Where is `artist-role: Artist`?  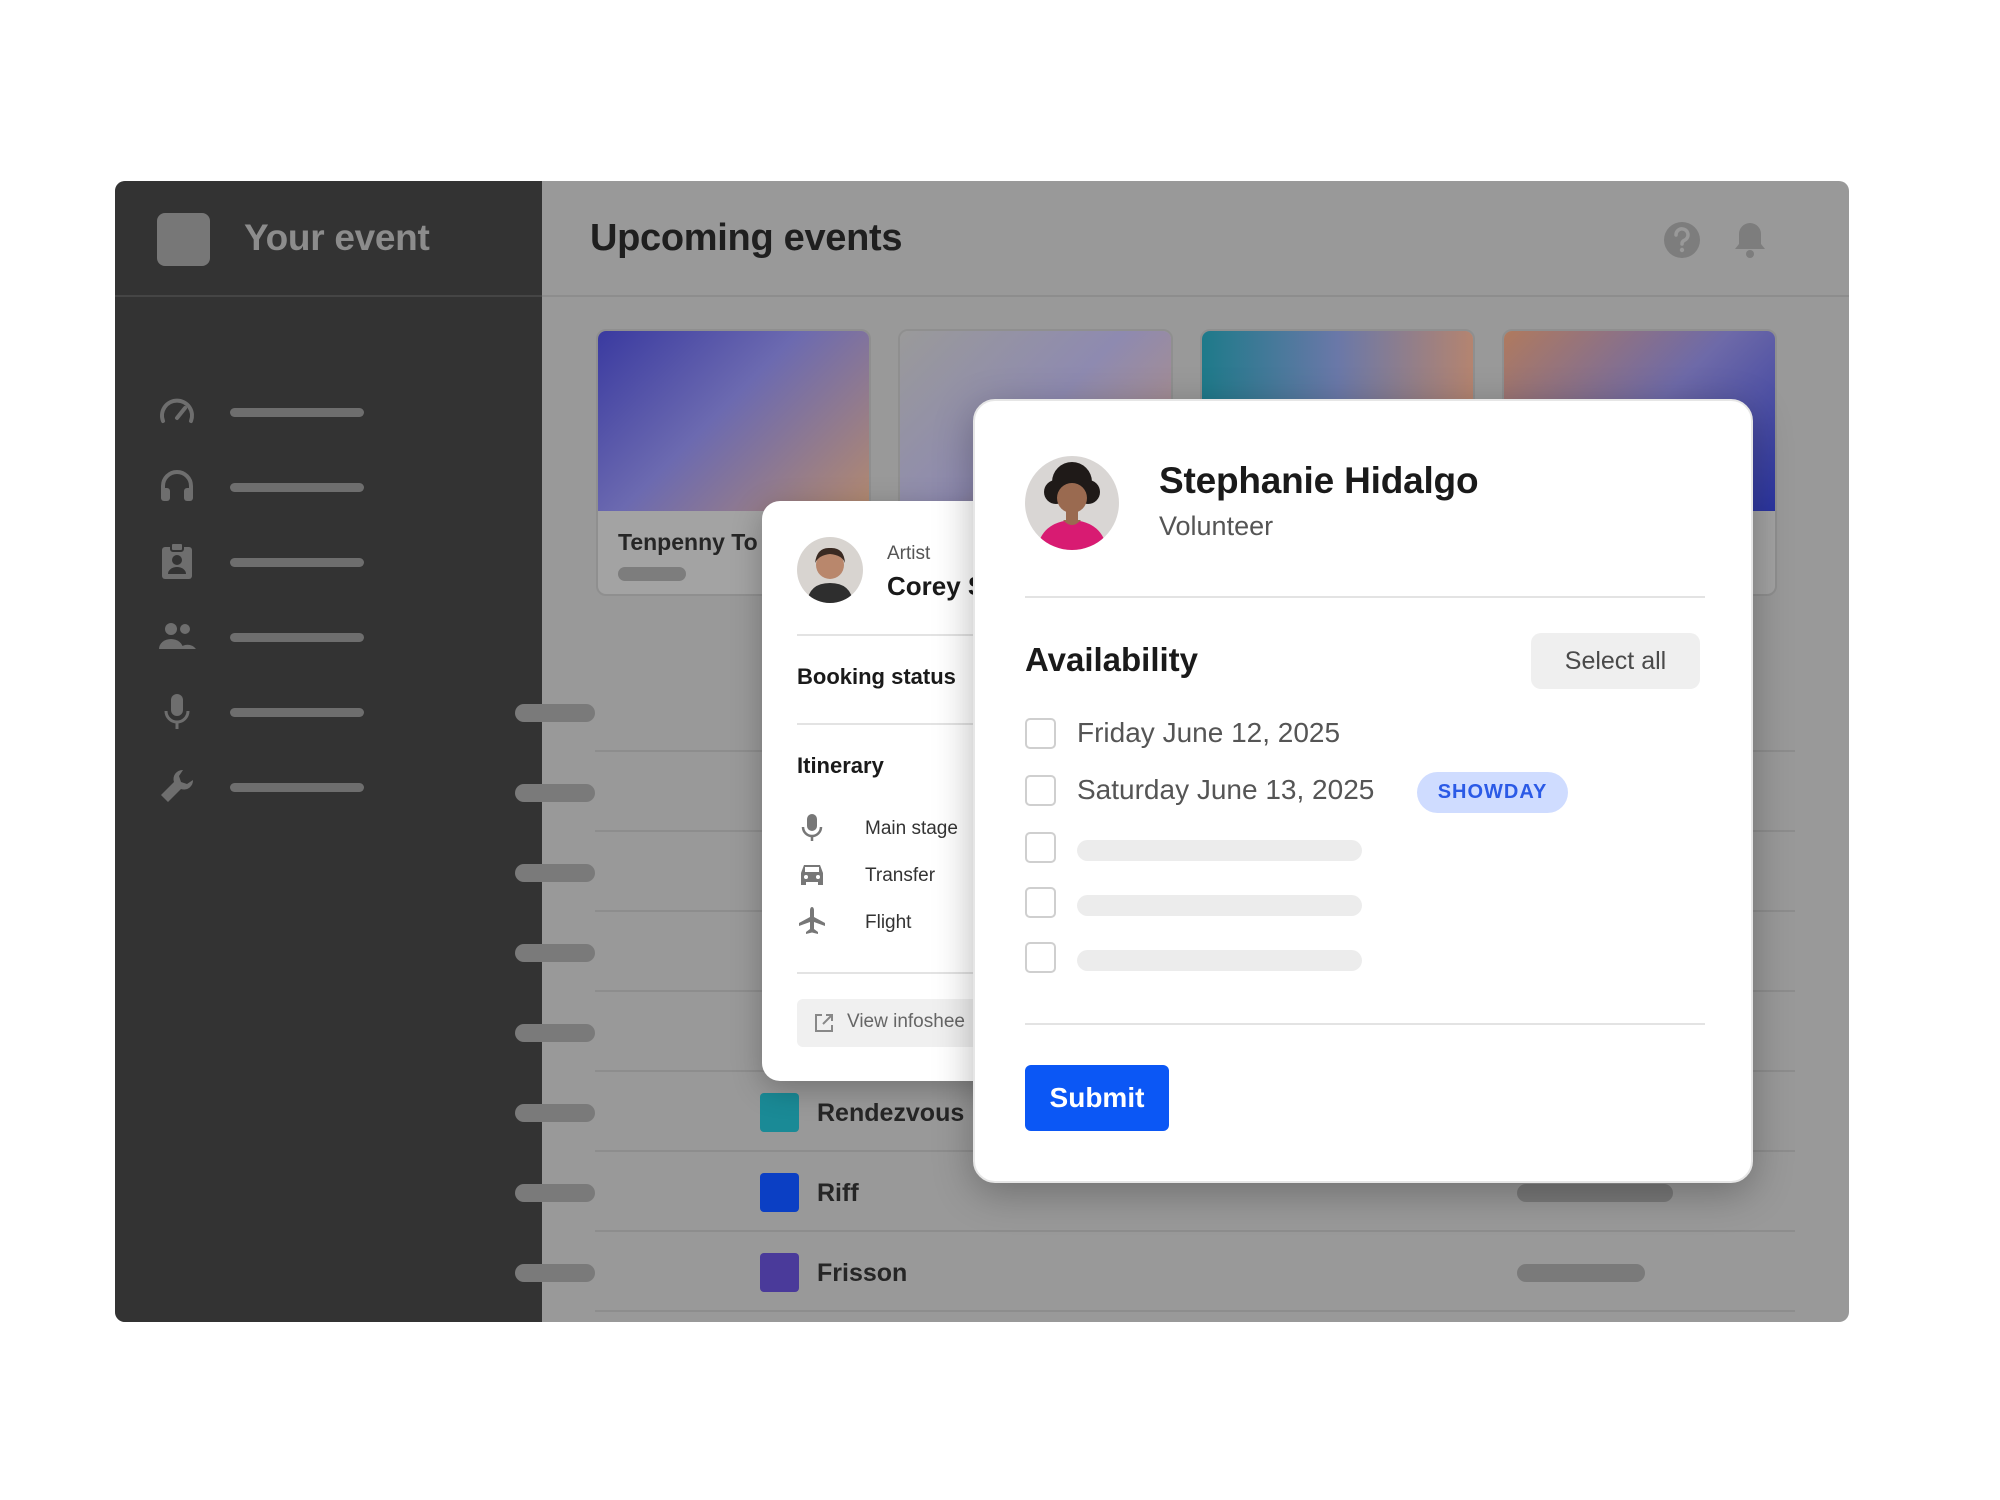 artist-role: Artist is located at coordinates (909, 553).